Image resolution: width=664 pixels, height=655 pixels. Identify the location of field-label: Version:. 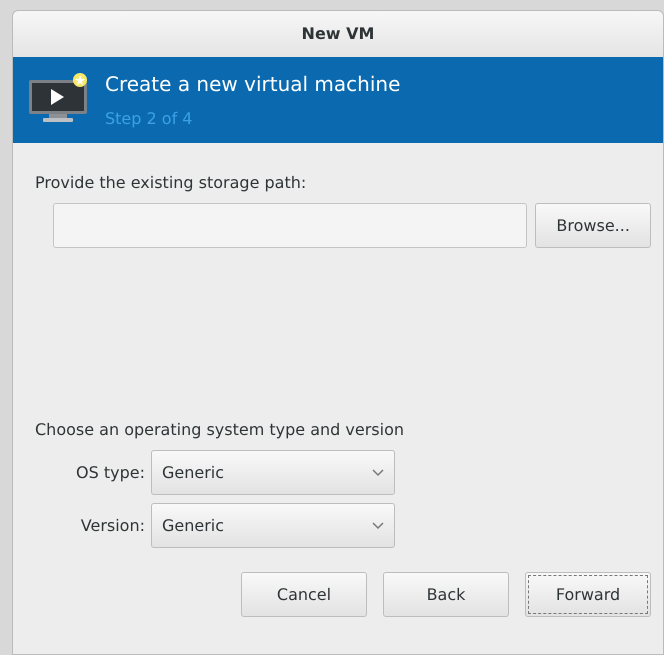
(113, 525).